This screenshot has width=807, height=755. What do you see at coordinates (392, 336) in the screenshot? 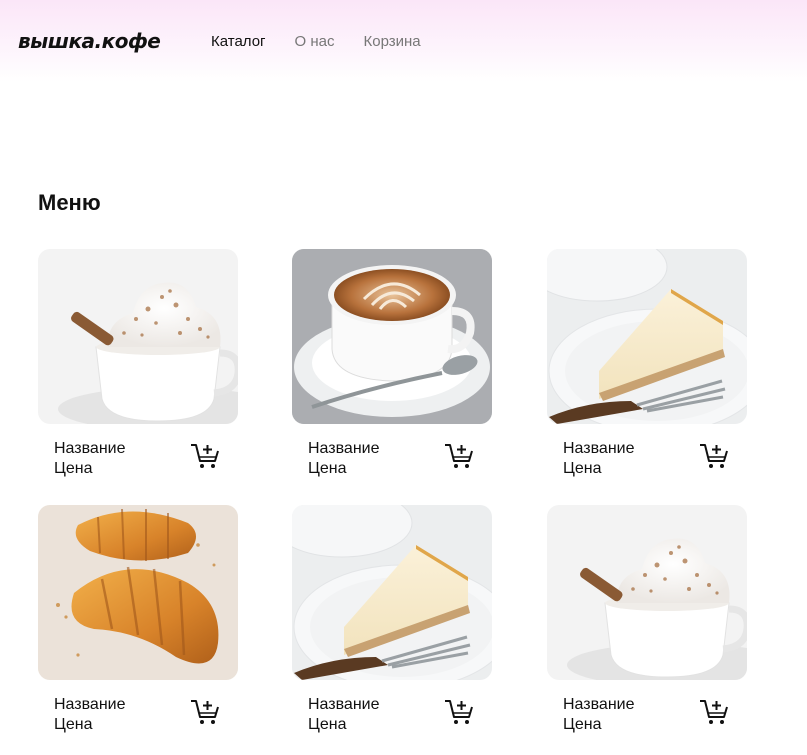
I see `product-image-latte` at bounding box center [392, 336].